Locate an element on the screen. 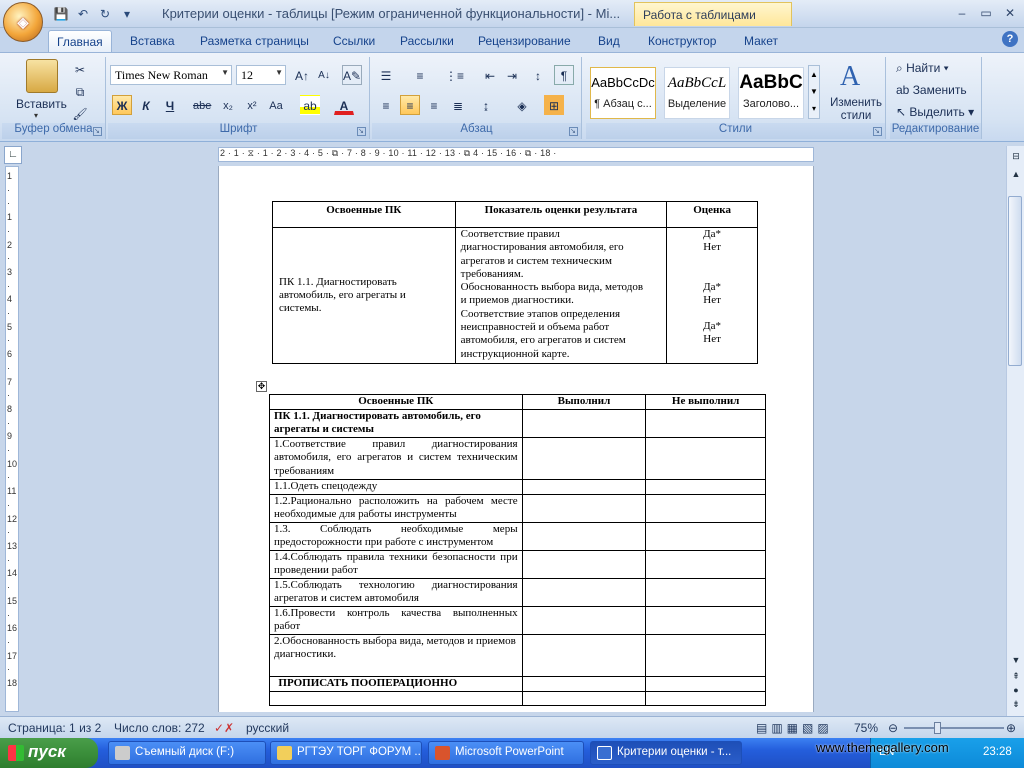 The image size is (1024, 768). zoom-in-icon: ⊕ is located at coordinates (1011, 728).